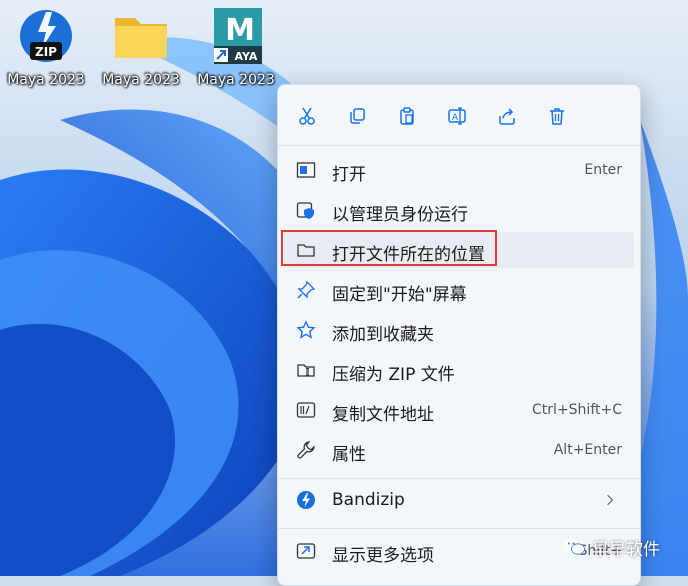  I want to click on trash-icon, so click(557, 116).